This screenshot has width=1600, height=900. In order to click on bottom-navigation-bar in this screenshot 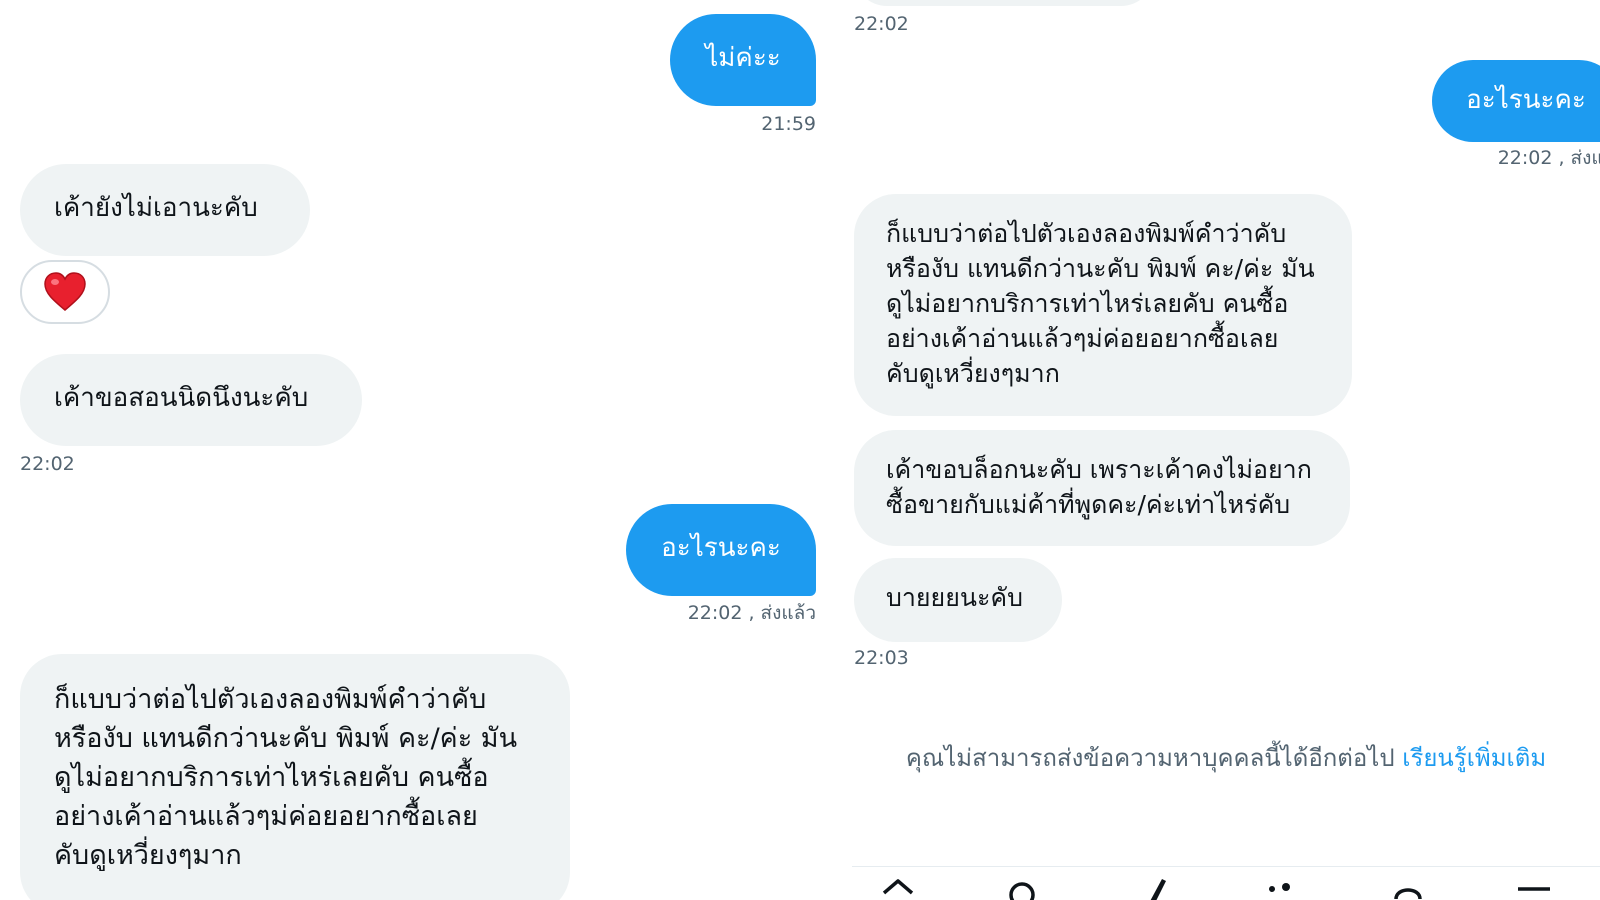, I will do `click(1226, 883)`.